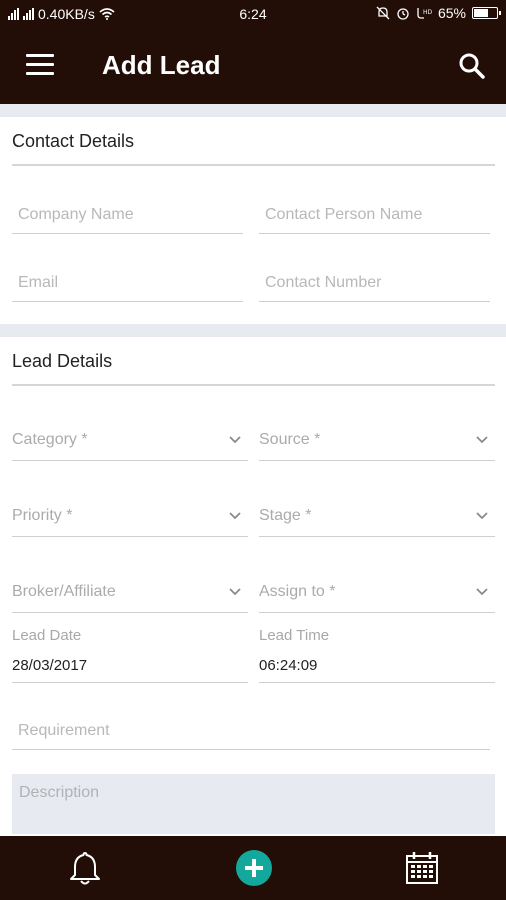 This screenshot has width=506, height=900. I want to click on company-name-field: Company Name, so click(127, 216).